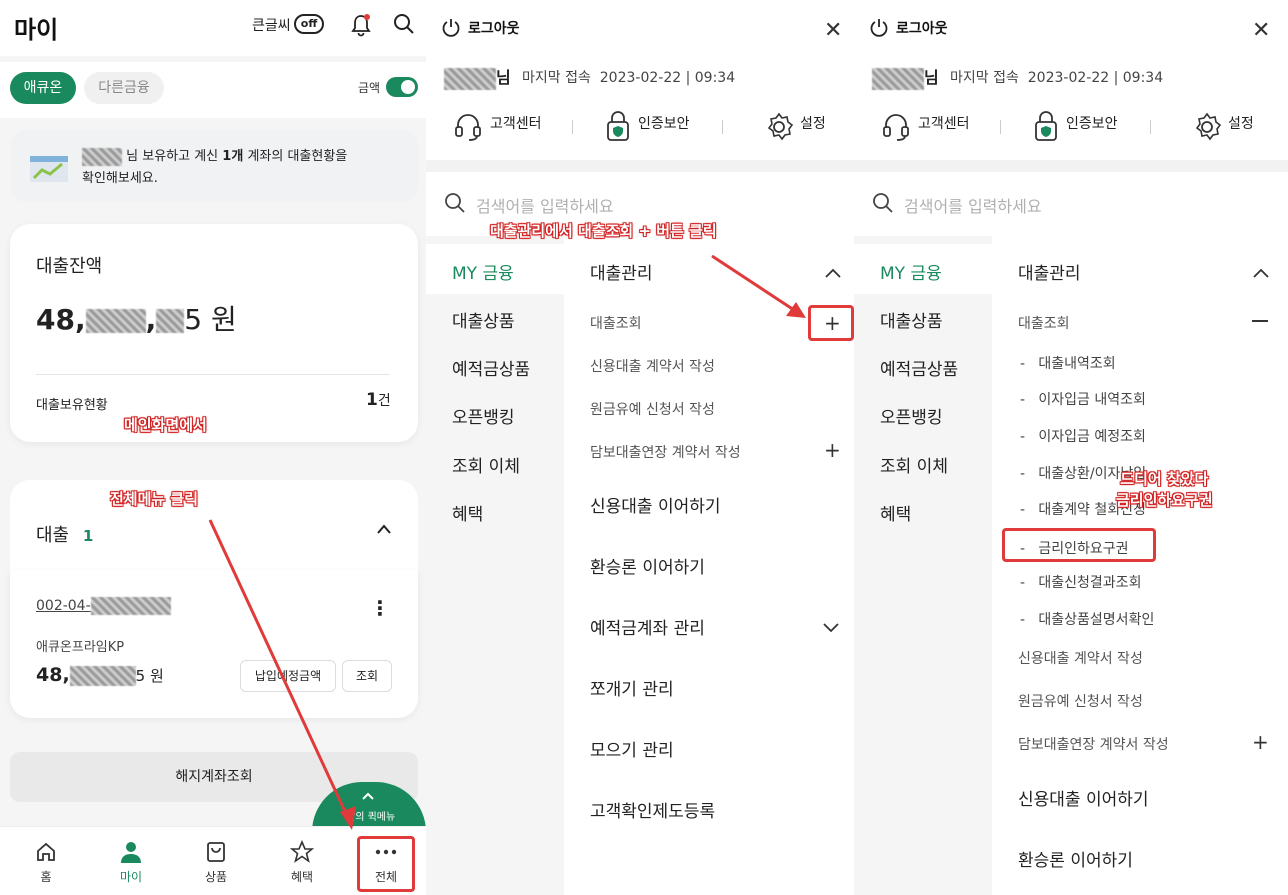 Image resolution: width=1288 pixels, height=895 pixels. I want to click on chevron-up-icon, so click(1261, 273).